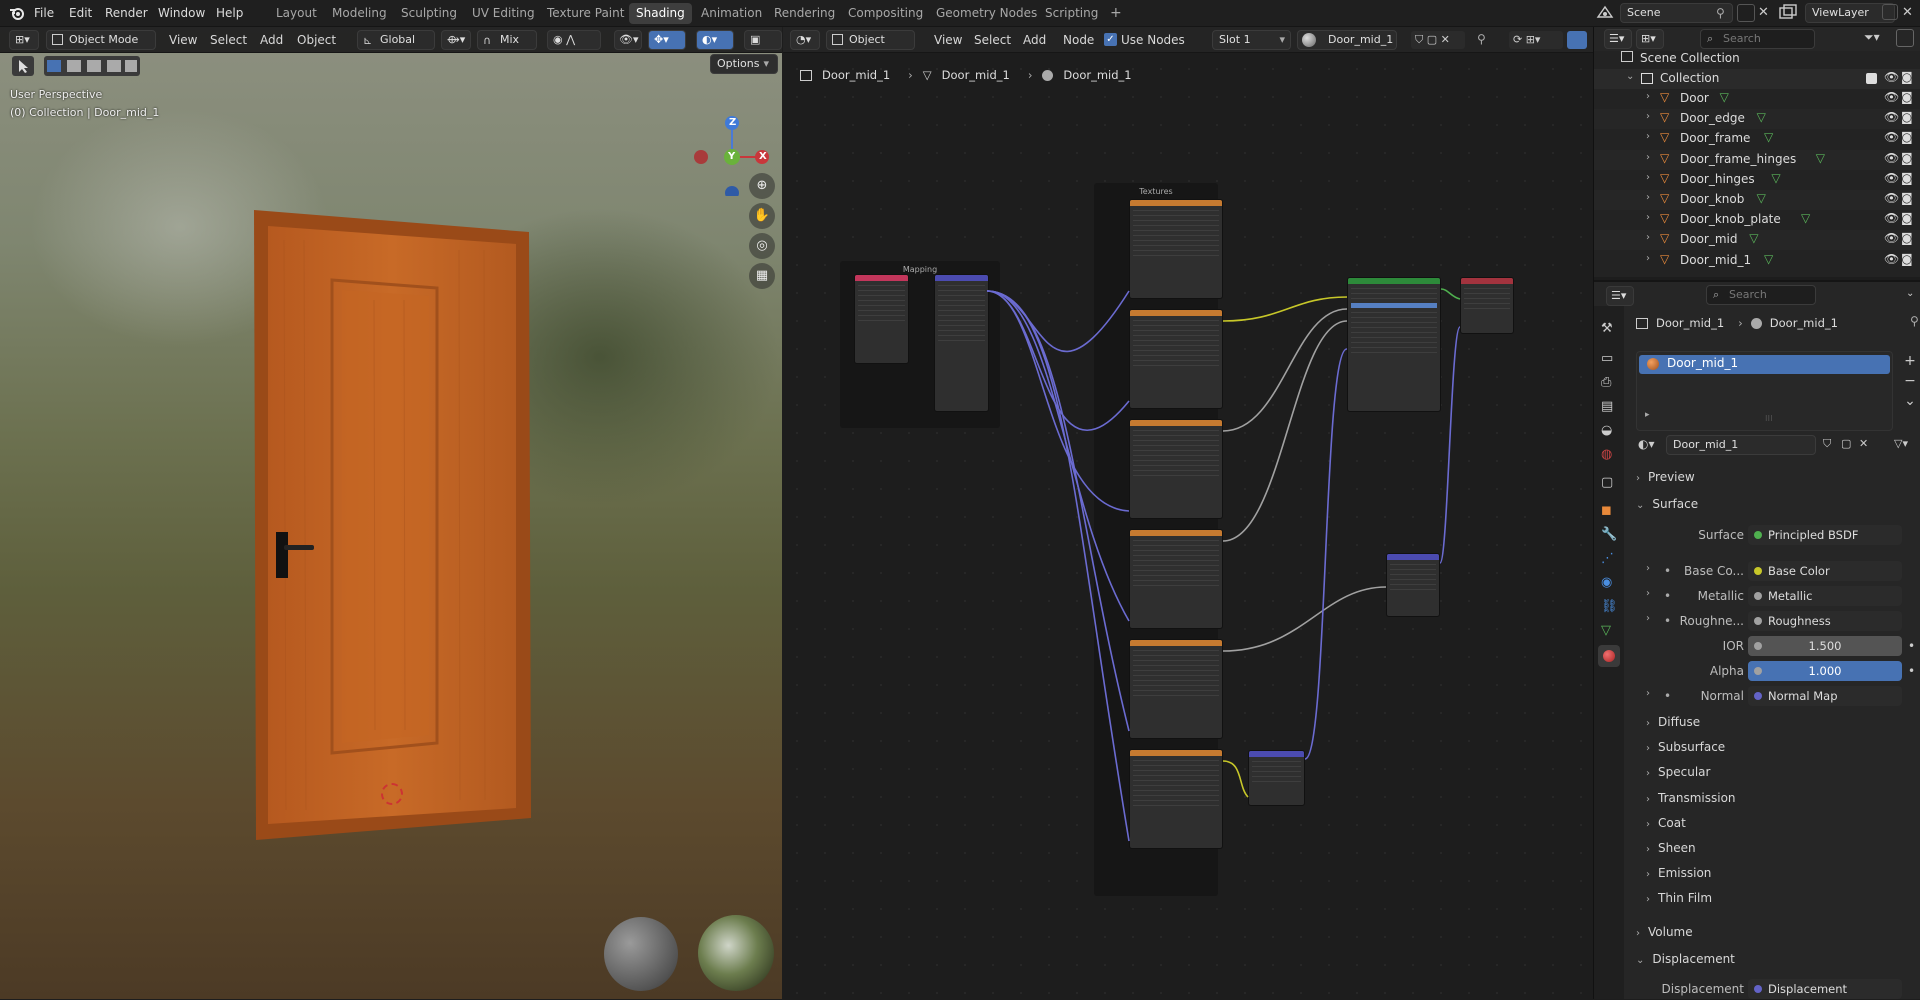 Image resolution: width=1920 pixels, height=1000 pixels. I want to click on menu-window: Window, so click(181, 13).